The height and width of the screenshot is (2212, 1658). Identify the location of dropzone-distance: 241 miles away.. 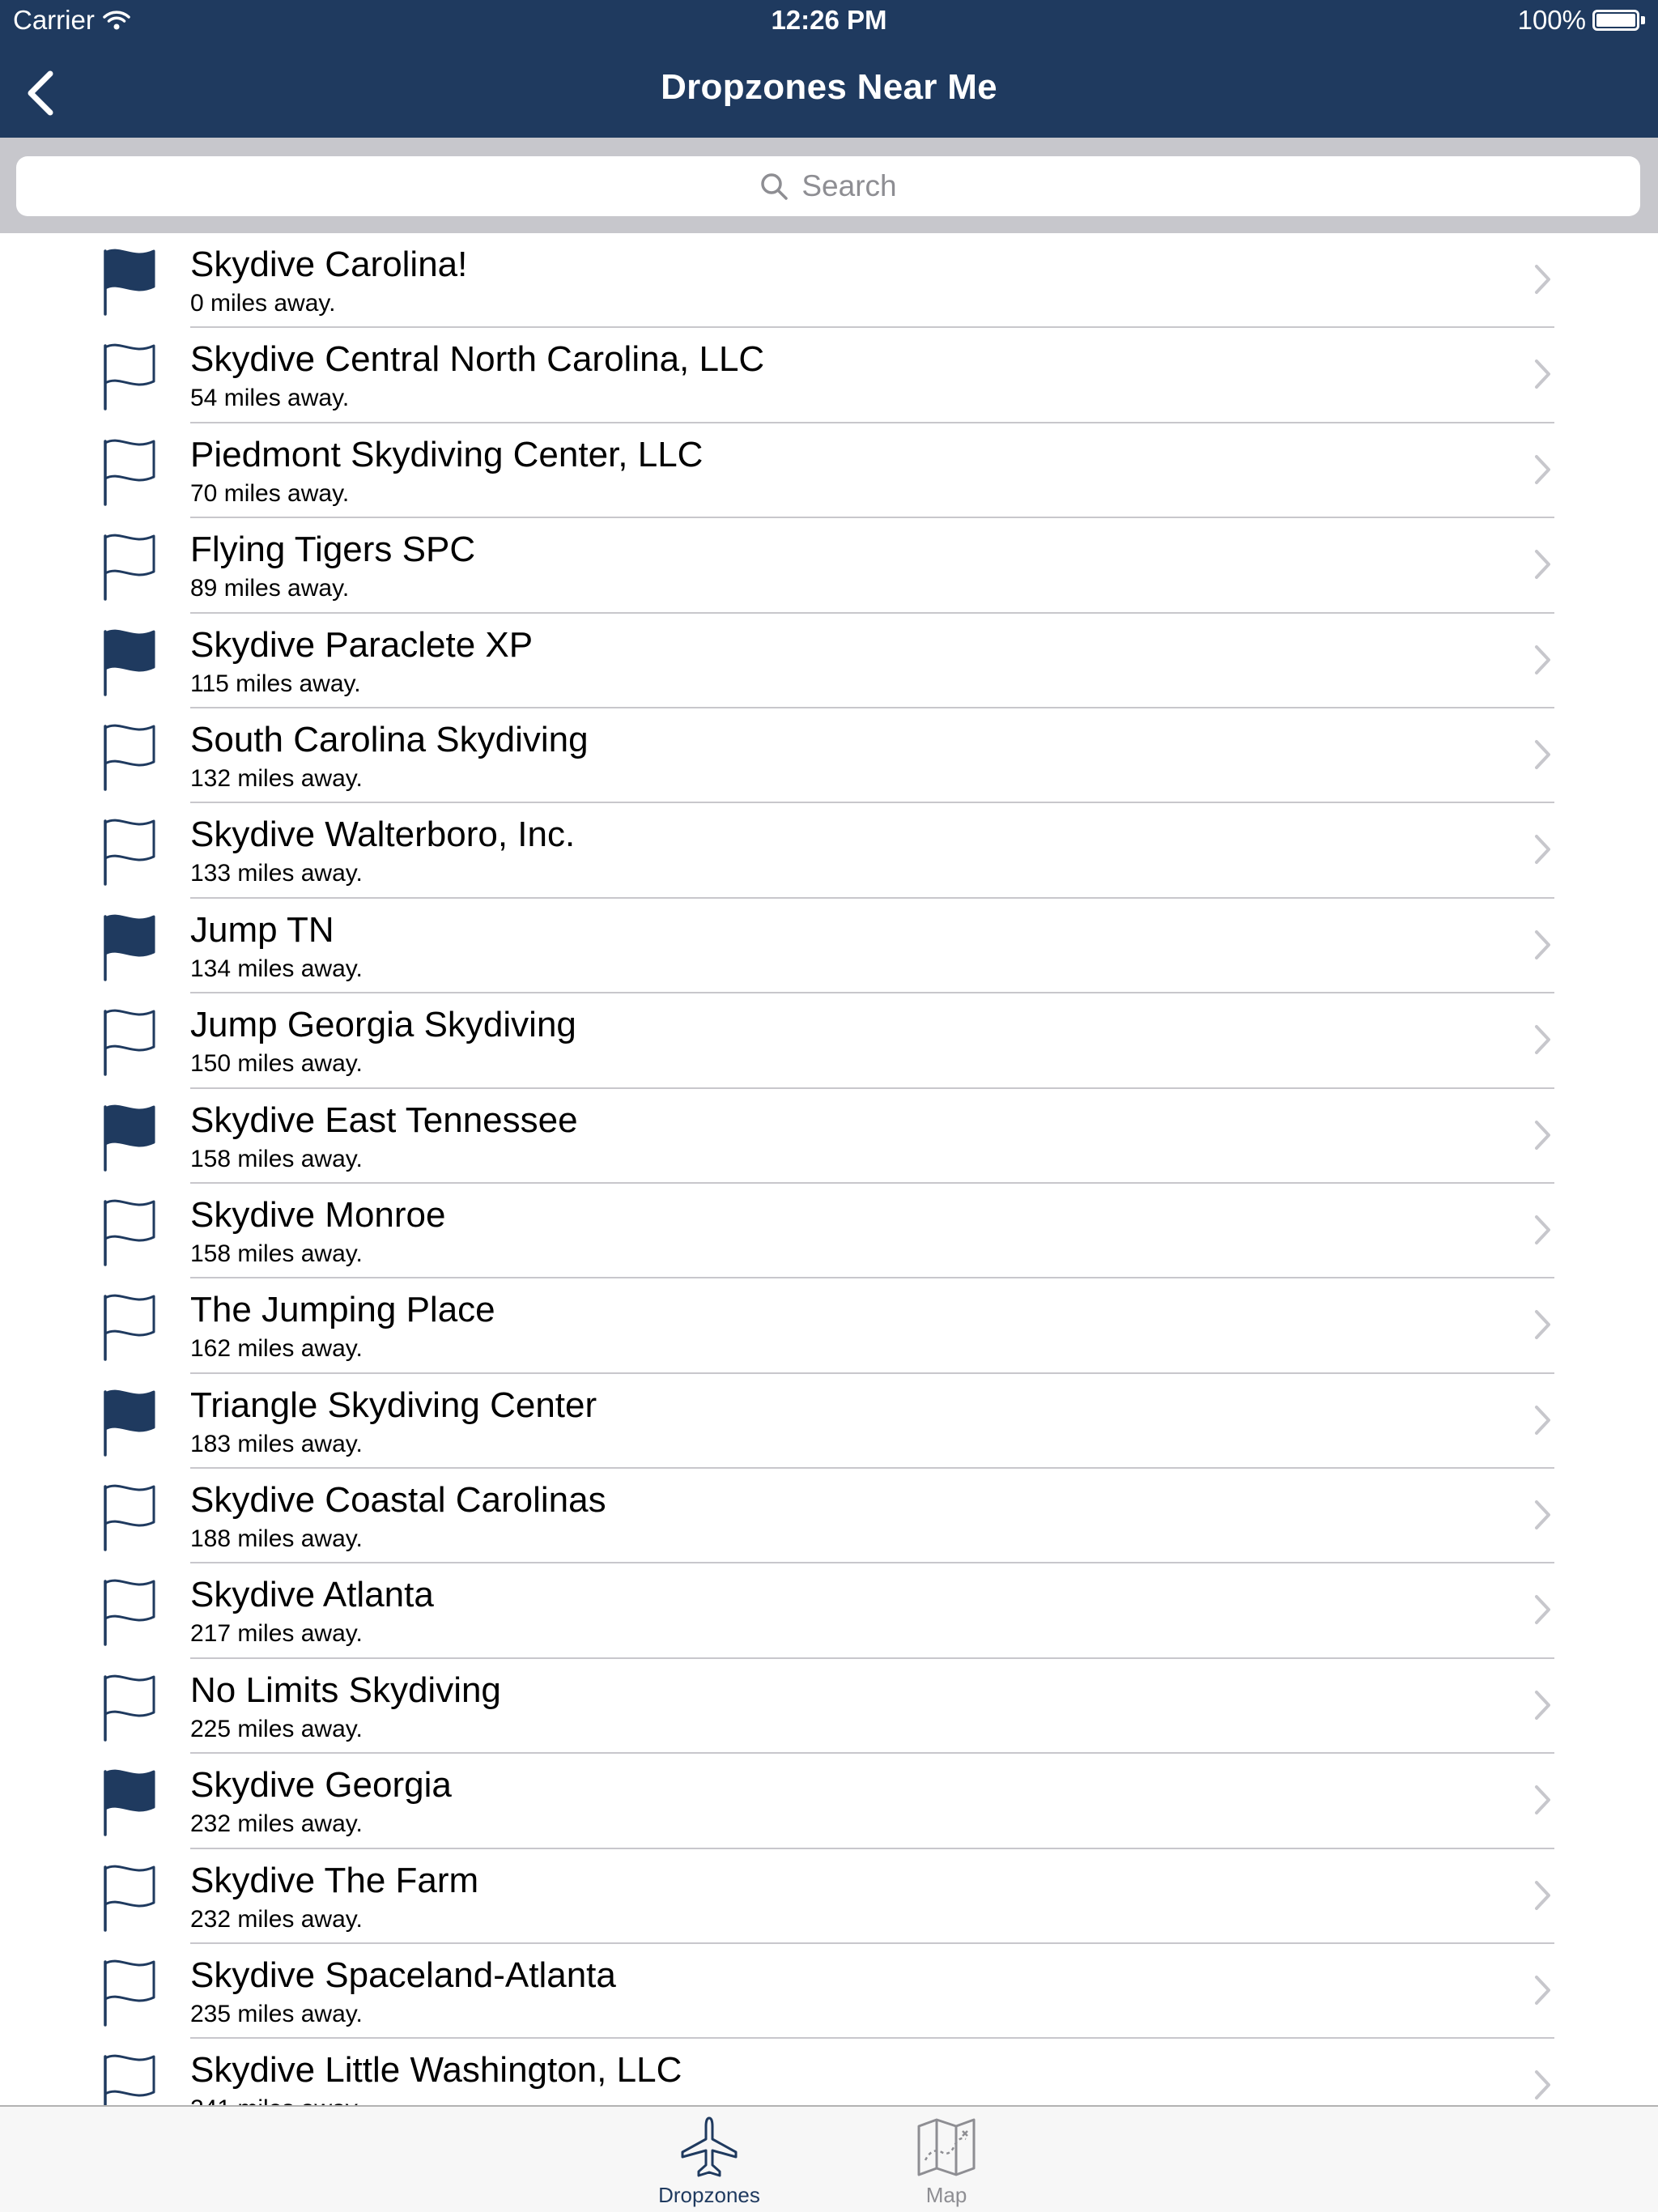
(276, 2100).